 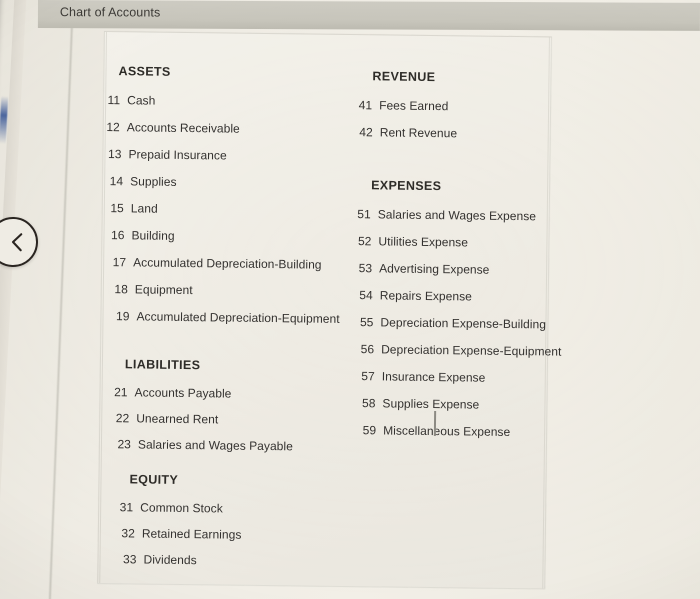 What do you see at coordinates (114, 100) in the screenshot?
I see `account-number: 11` at bounding box center [114, 100].